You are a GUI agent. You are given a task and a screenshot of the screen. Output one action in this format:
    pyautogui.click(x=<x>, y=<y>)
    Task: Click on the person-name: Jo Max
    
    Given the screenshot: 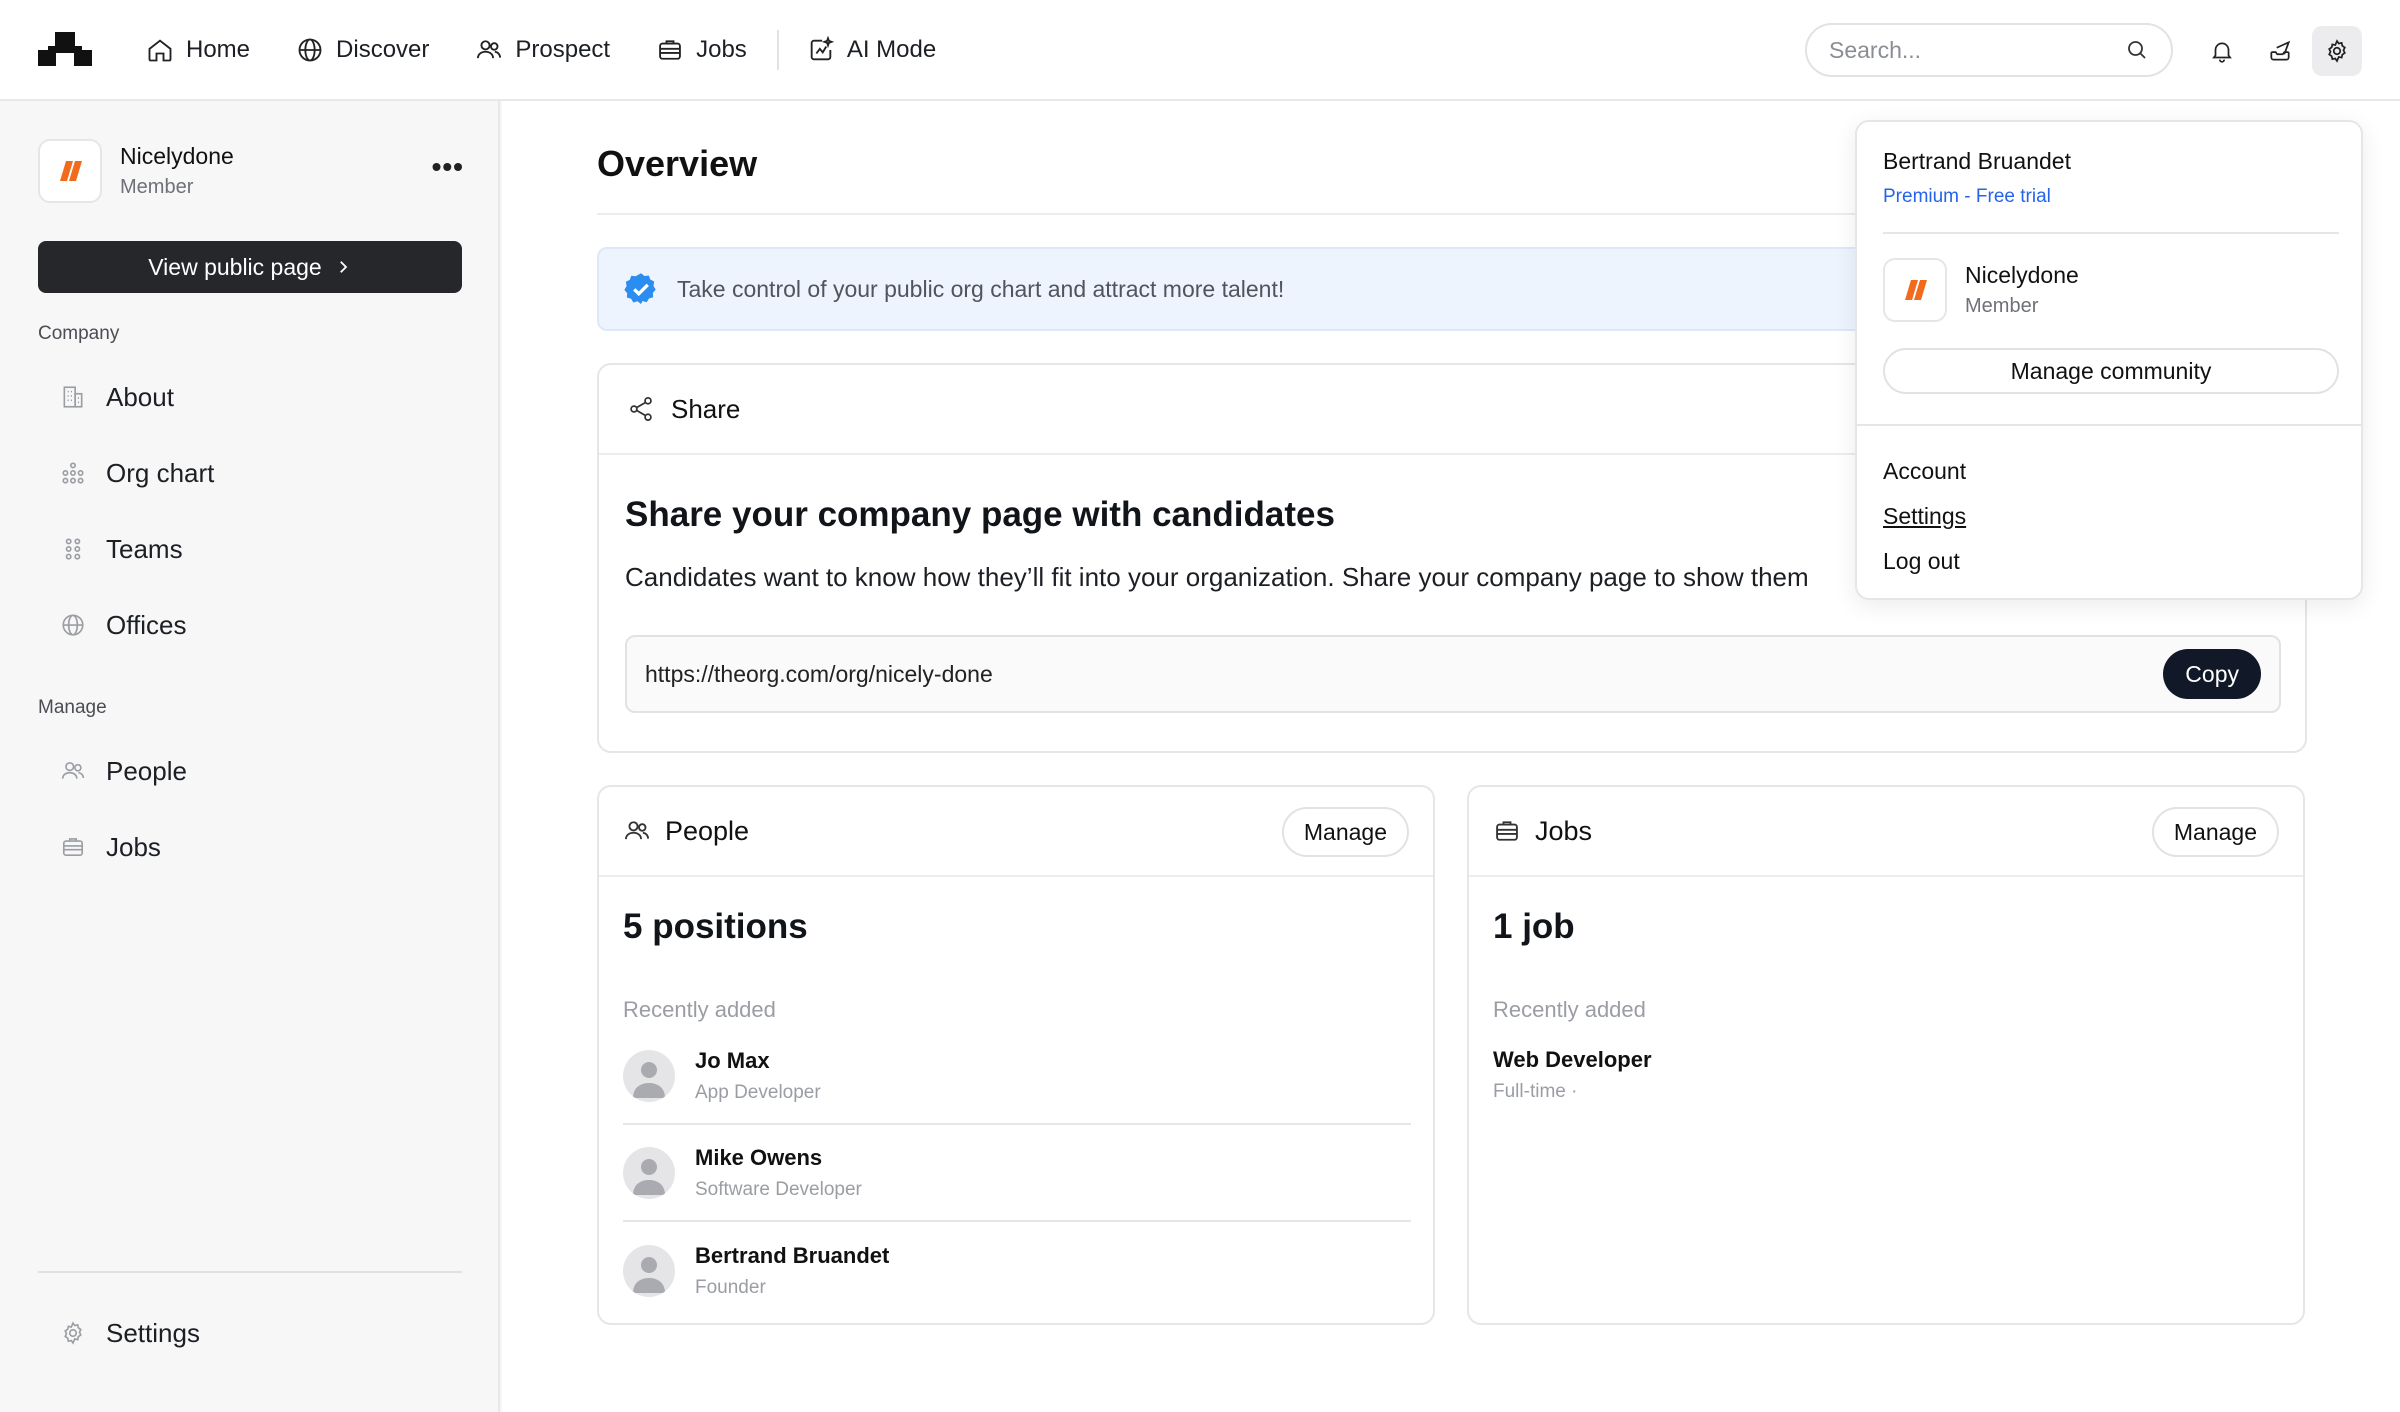 What is the action you would take?
    pyautogui.click(x=732, y=1060)
    